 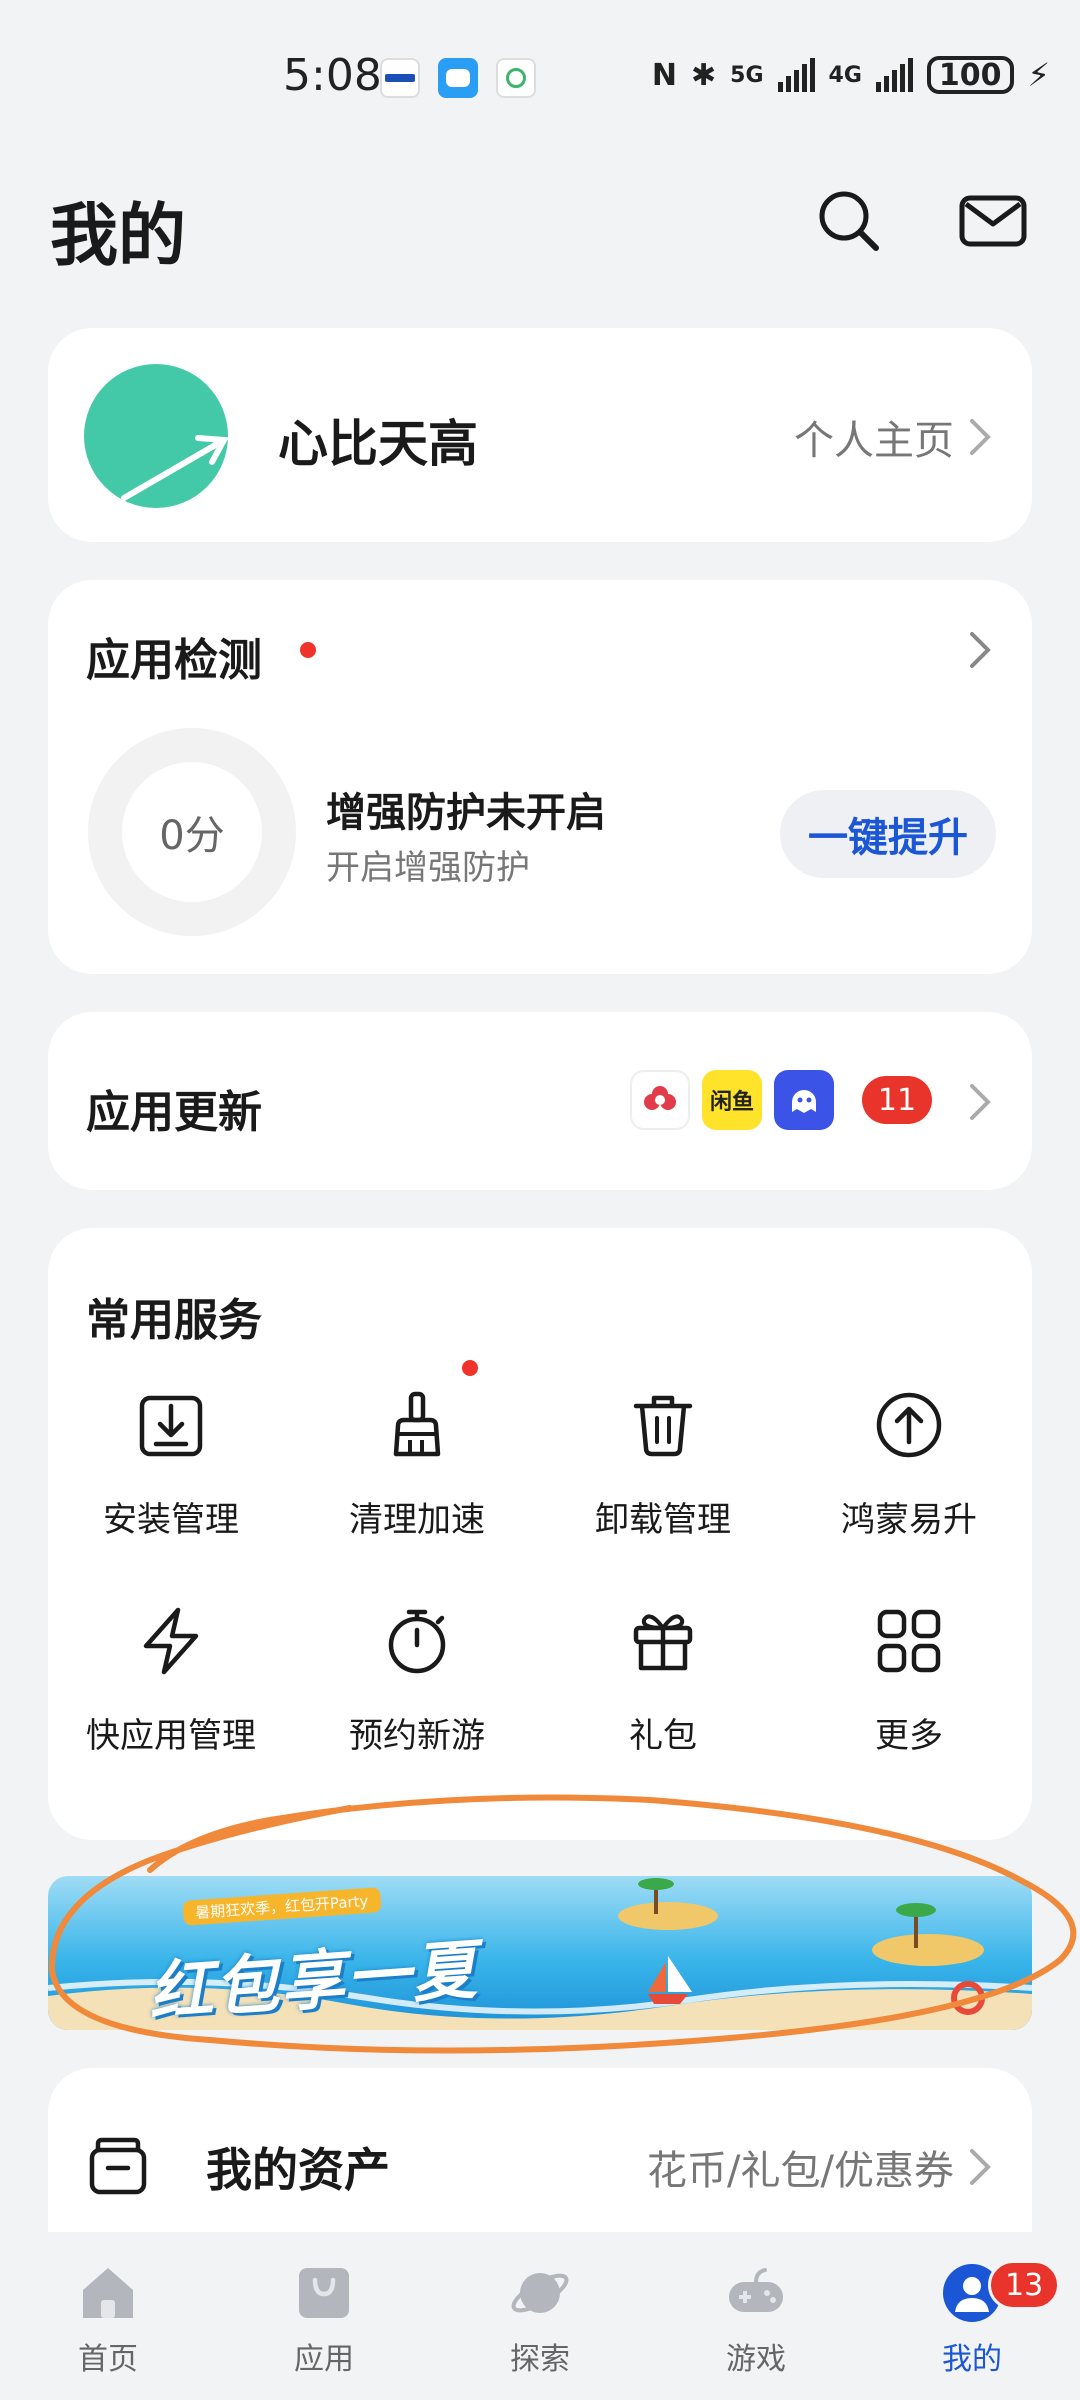 I want to click on service-label: 卸载管理, so click(x=663, y=1520).